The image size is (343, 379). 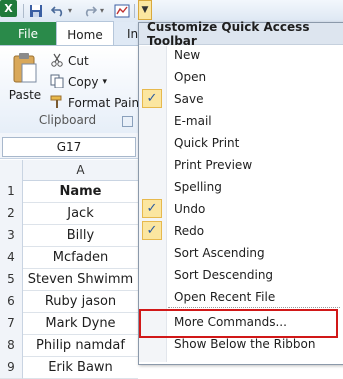 What do you see at coordinates (83, 82) in the screenshot?
I see `copy-label: Copy` at bounding box center [83, 82].